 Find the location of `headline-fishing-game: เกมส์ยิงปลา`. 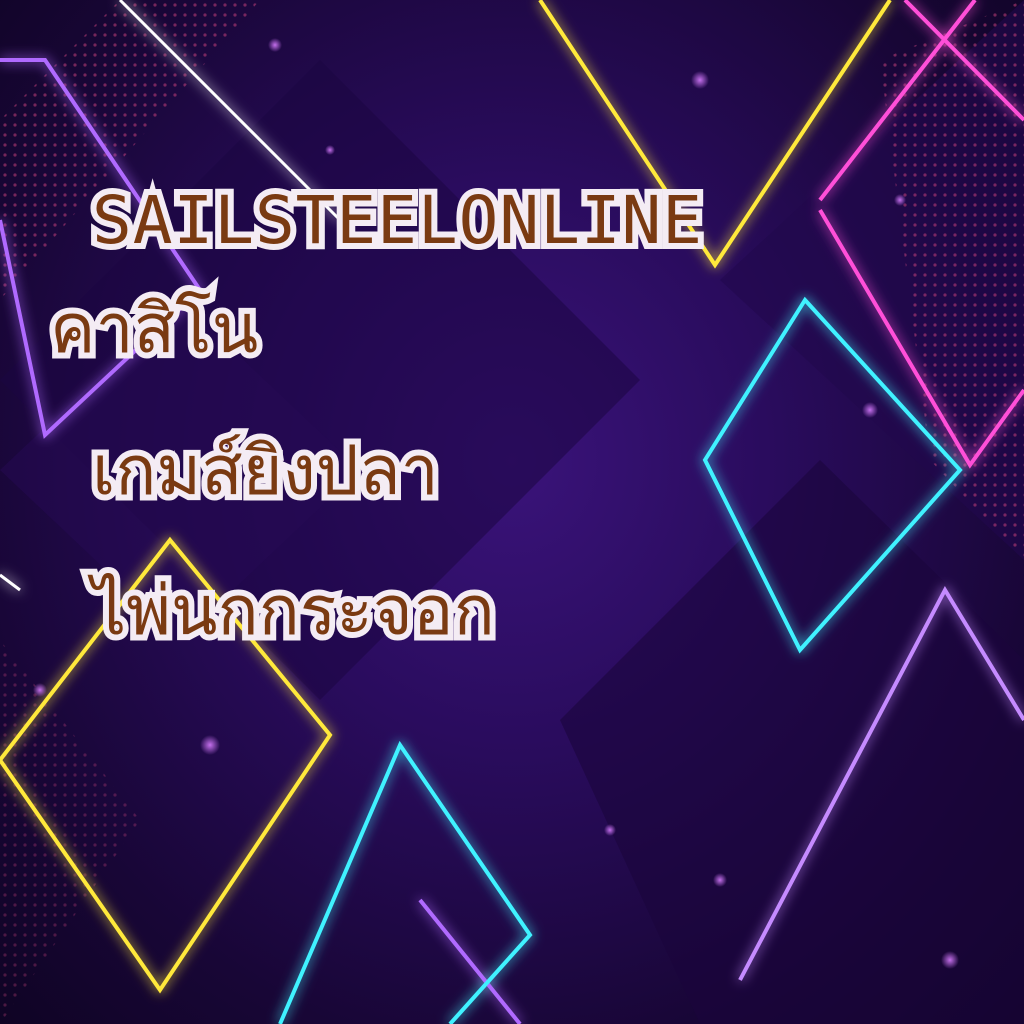

headline-fishing-game: เกมส์ยิงปลา is located at coordinates (265, 472).